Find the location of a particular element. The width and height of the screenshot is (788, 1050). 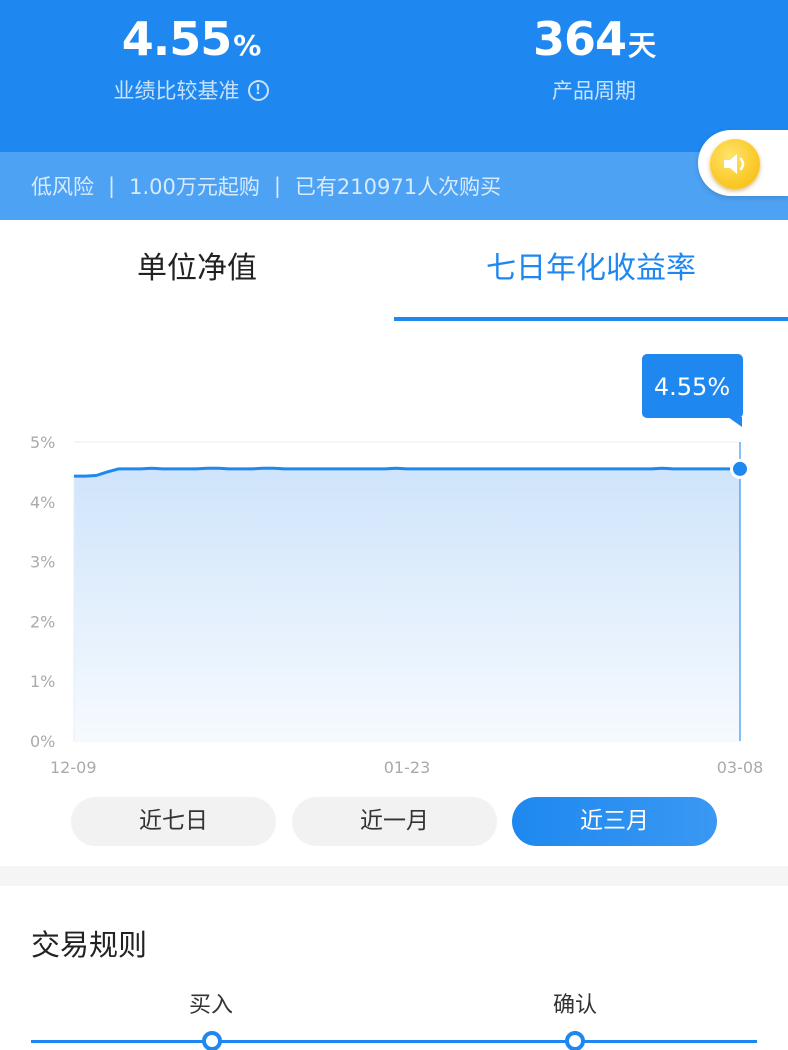

timeline-line is located at coordinates (394, 1041).